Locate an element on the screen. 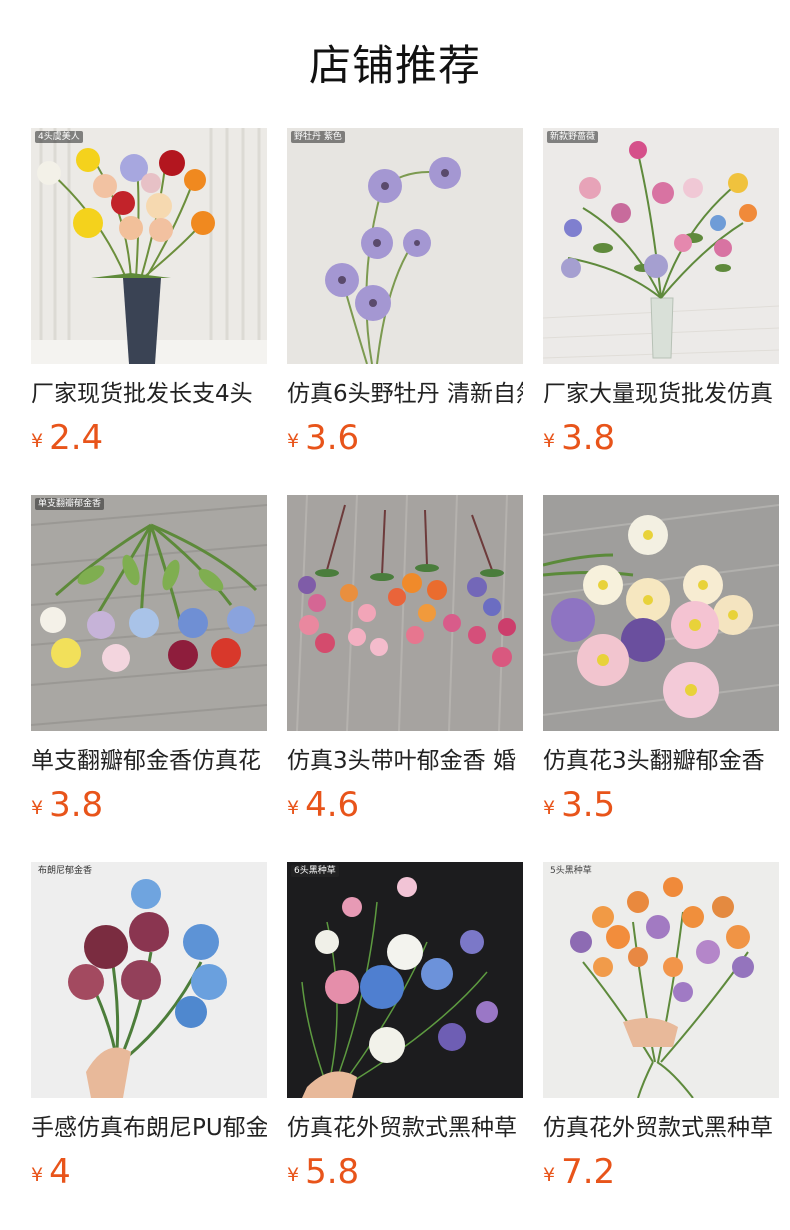 The width and height of the screenshot is (790, 1230). product-card: 布朗尼郁金香 手感仿真布朗尼PU郁金 ¥4 is located at coordinates (149, 1032).